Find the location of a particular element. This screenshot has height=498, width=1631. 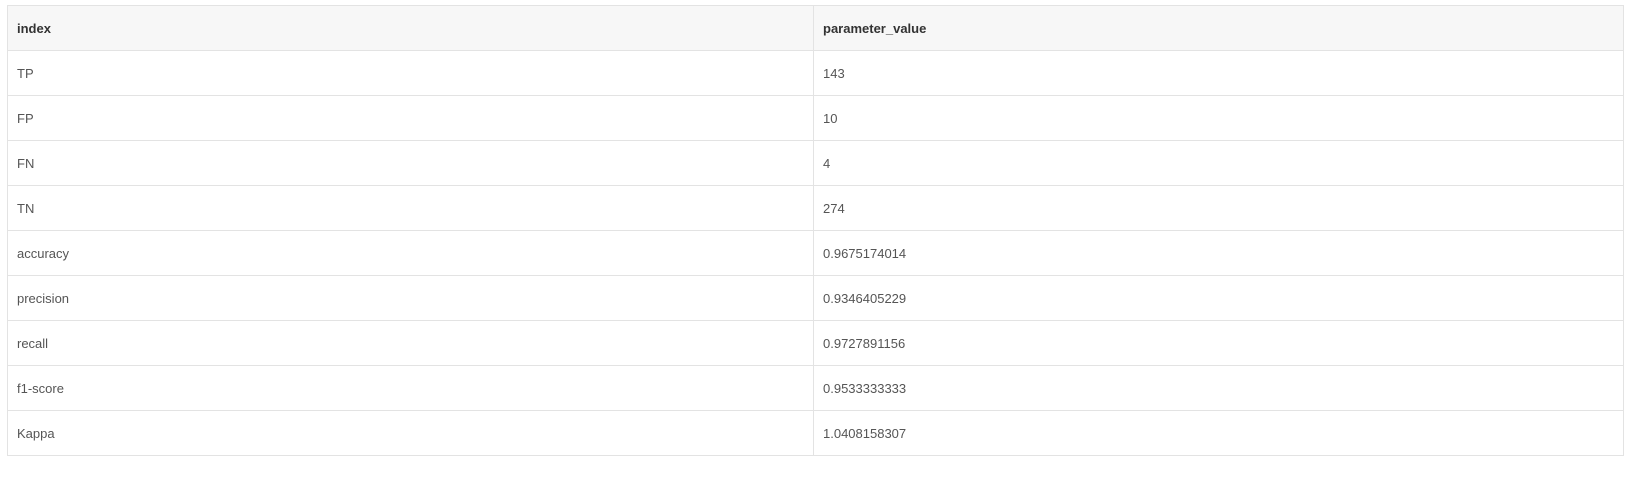

cell-parameter-value: 0.9675174014 is located at coordinates (1218, 253).